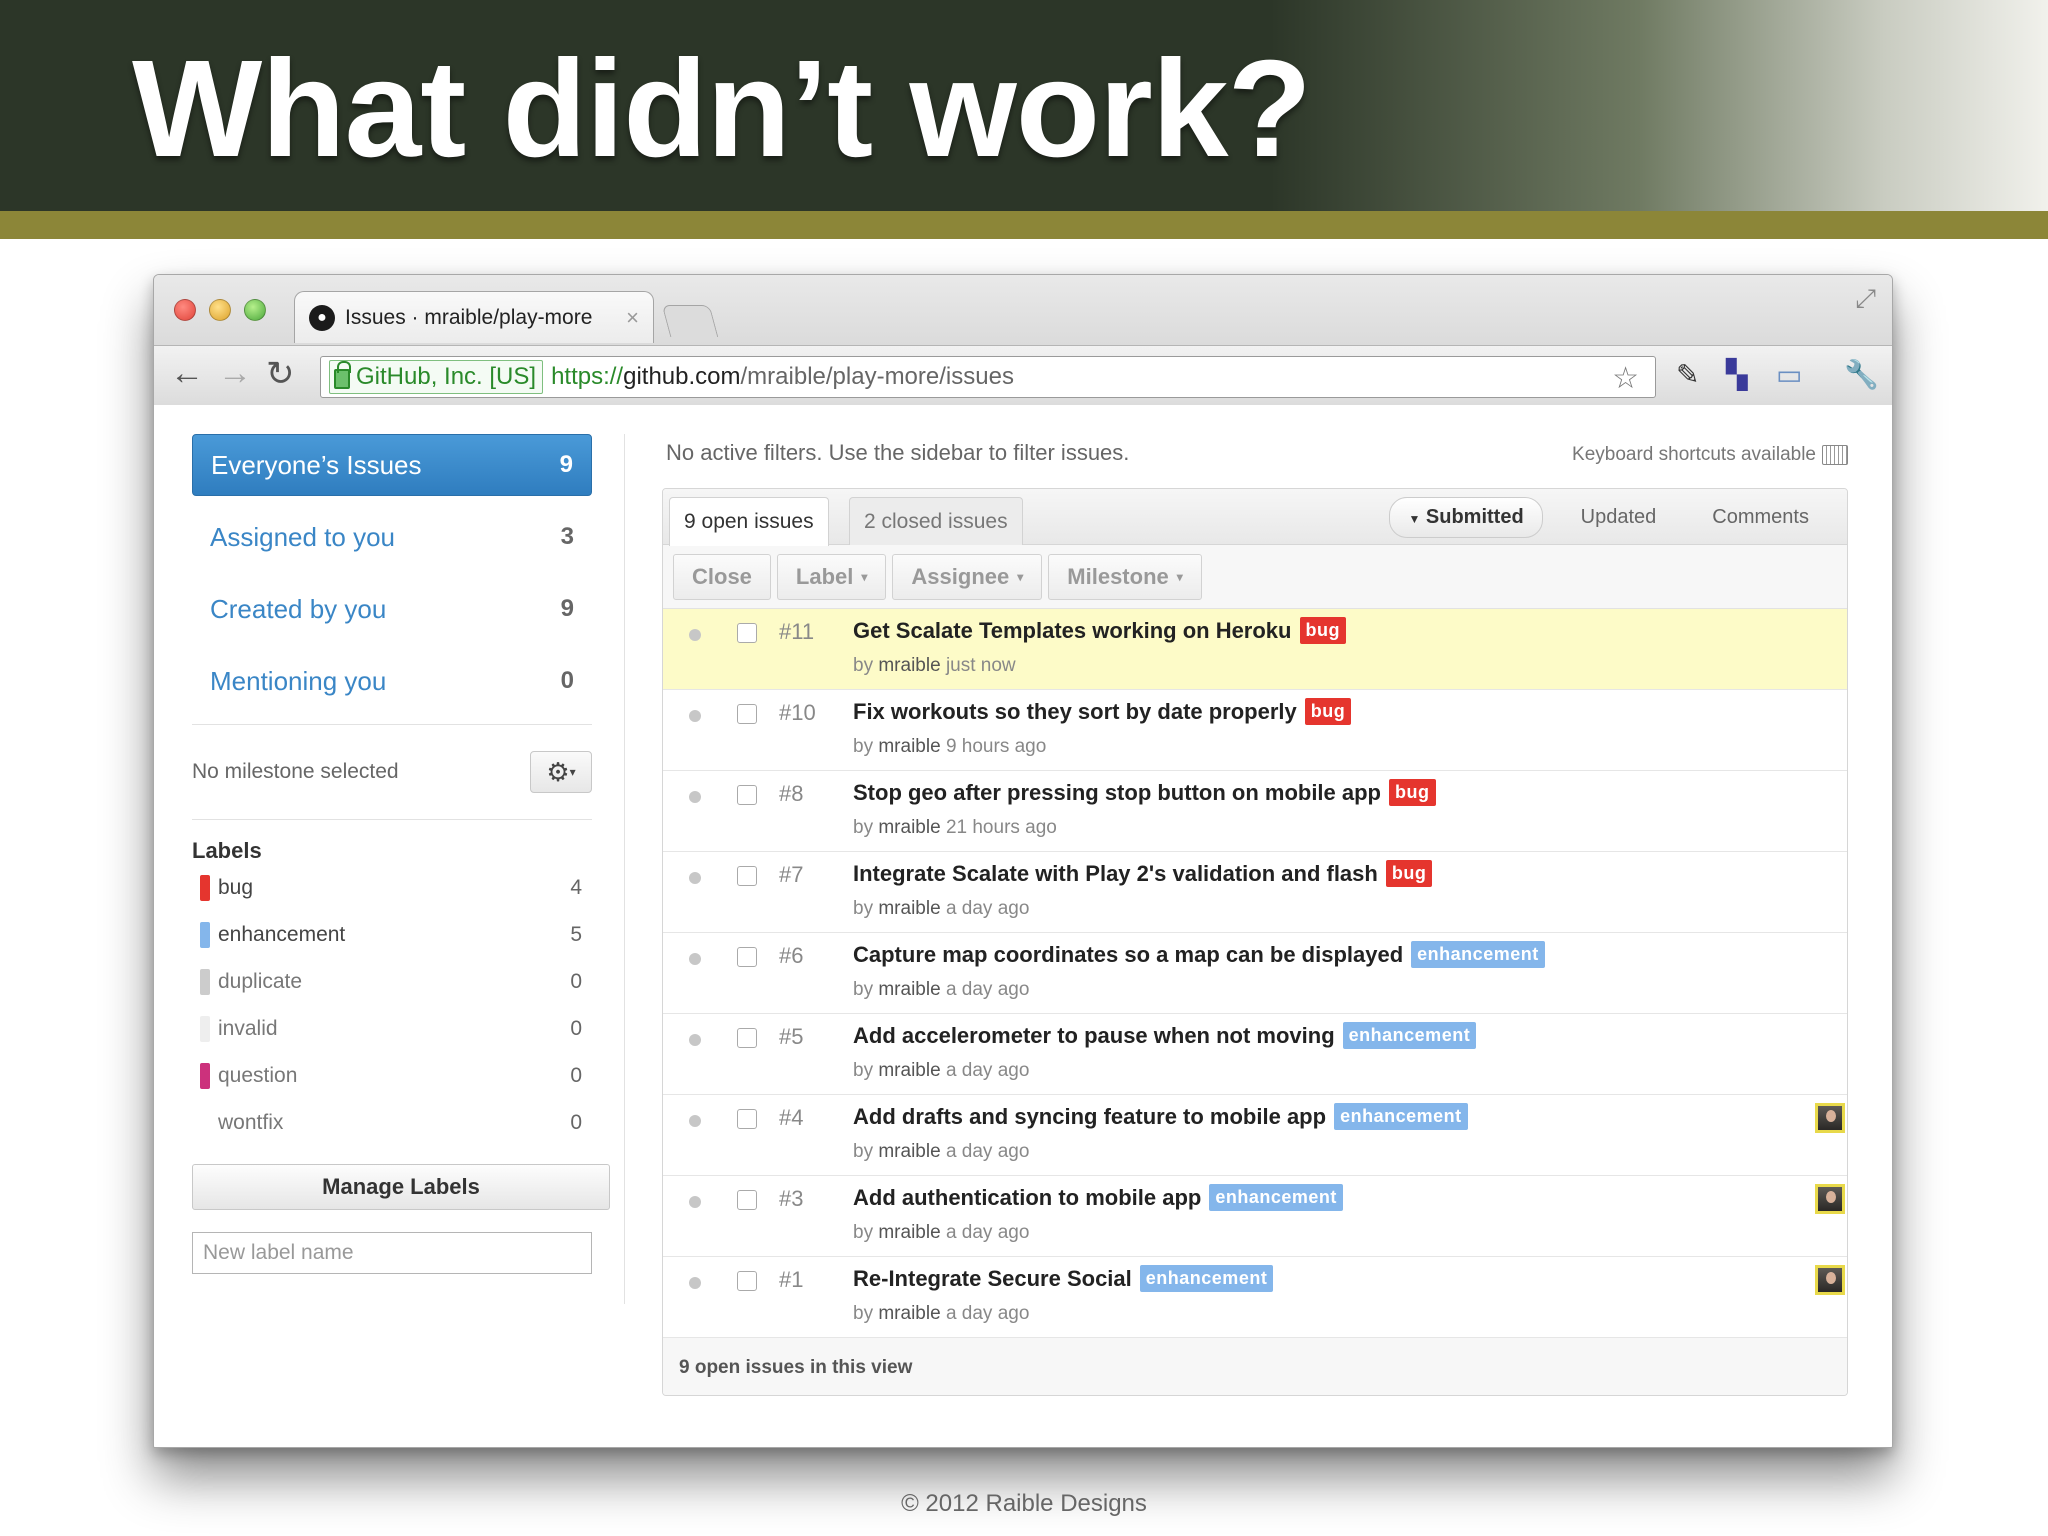 The height and width of the screenshot is (1536, 2048). Describe the element at coordinates (235, 373) in the screenshot. I see `forward-arrow-icon: →` at that location.